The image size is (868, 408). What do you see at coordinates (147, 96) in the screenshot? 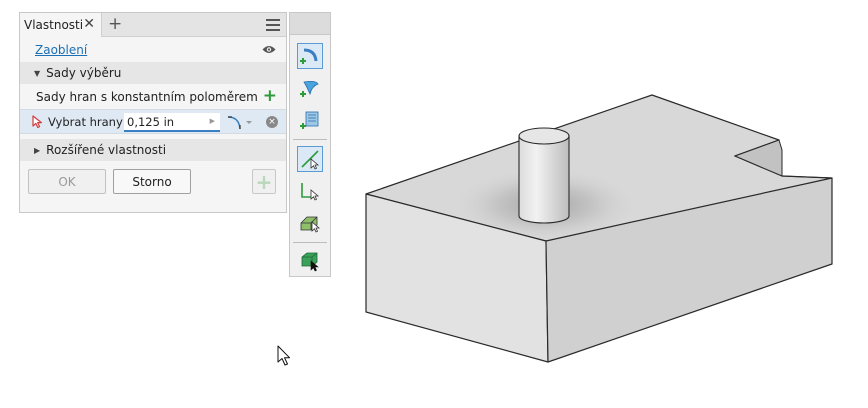
I see `edge-sets-label: Sady hran s konstantním poloměrem` at bounding box center [147, 96].